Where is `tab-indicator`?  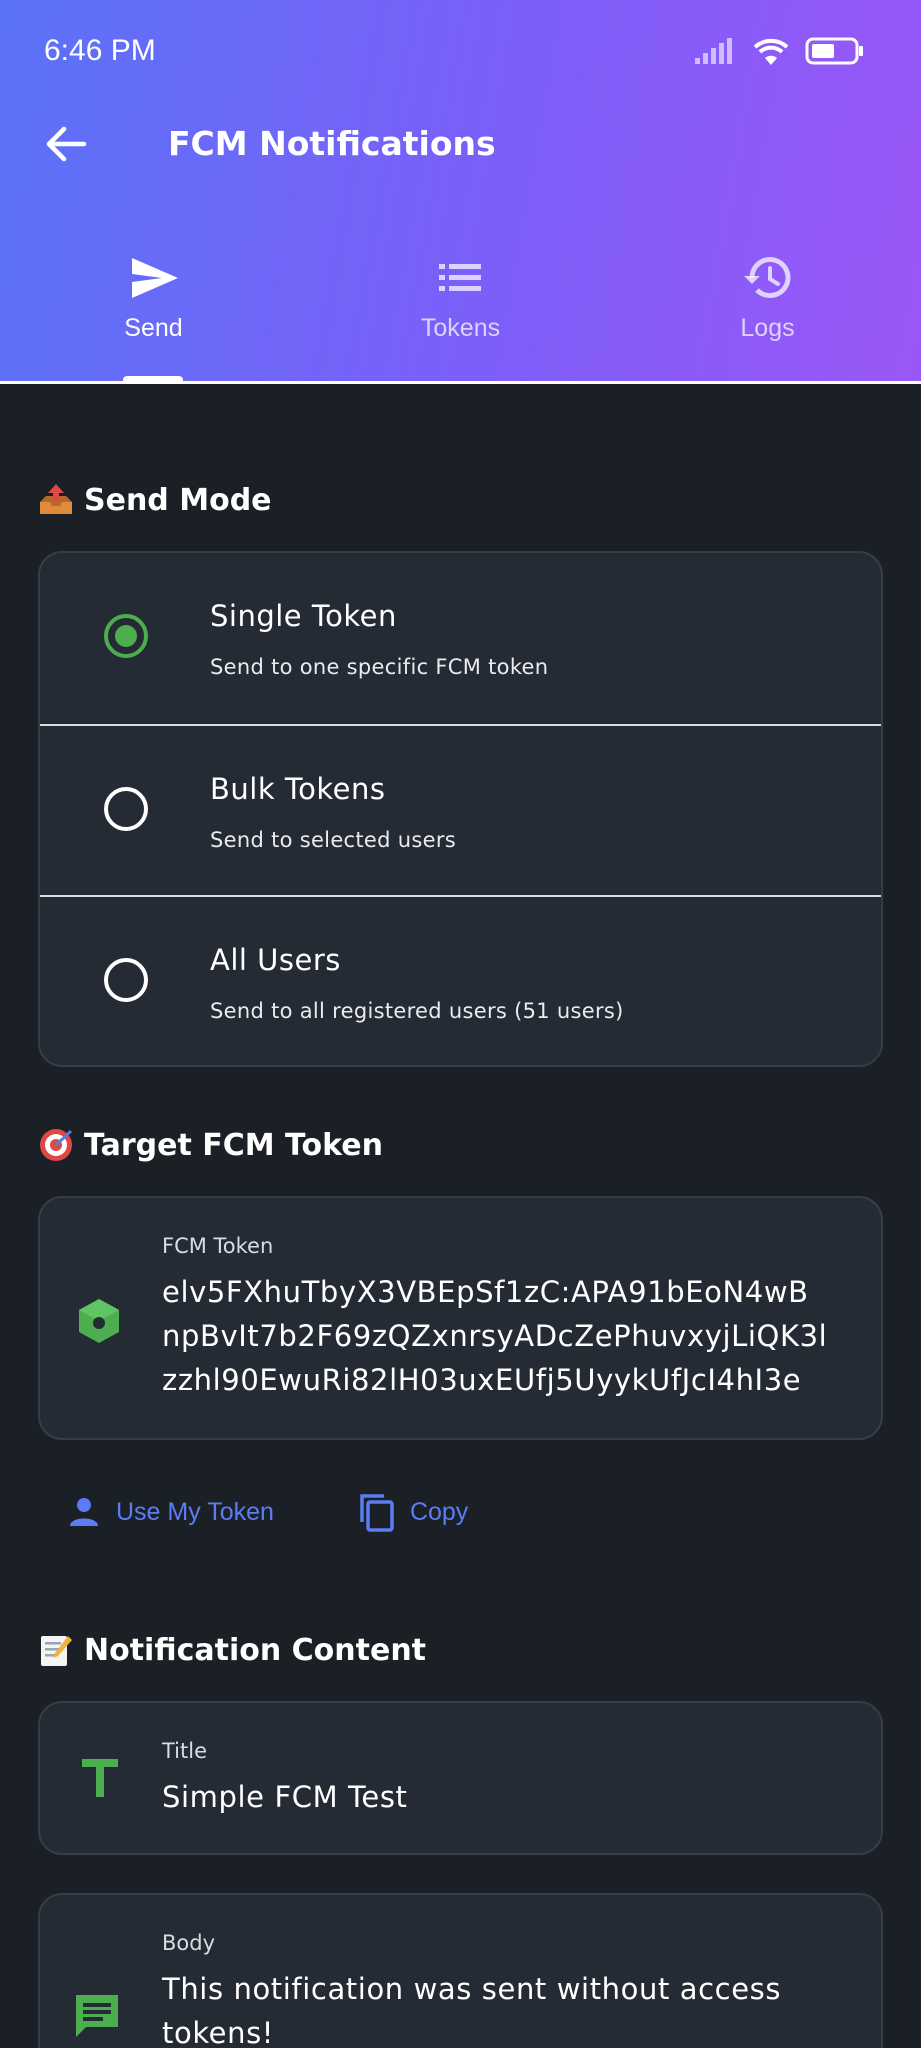 tab-indicator is located at coordinates (153, 380).